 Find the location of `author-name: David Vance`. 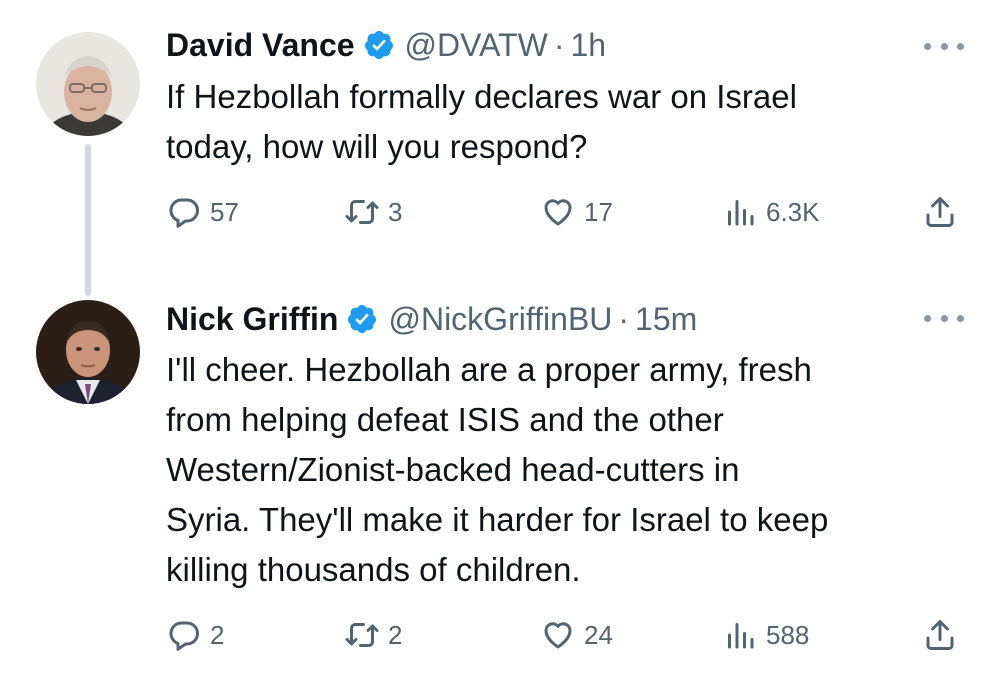

author-name: David Vance is located at coordinates (260, 45).